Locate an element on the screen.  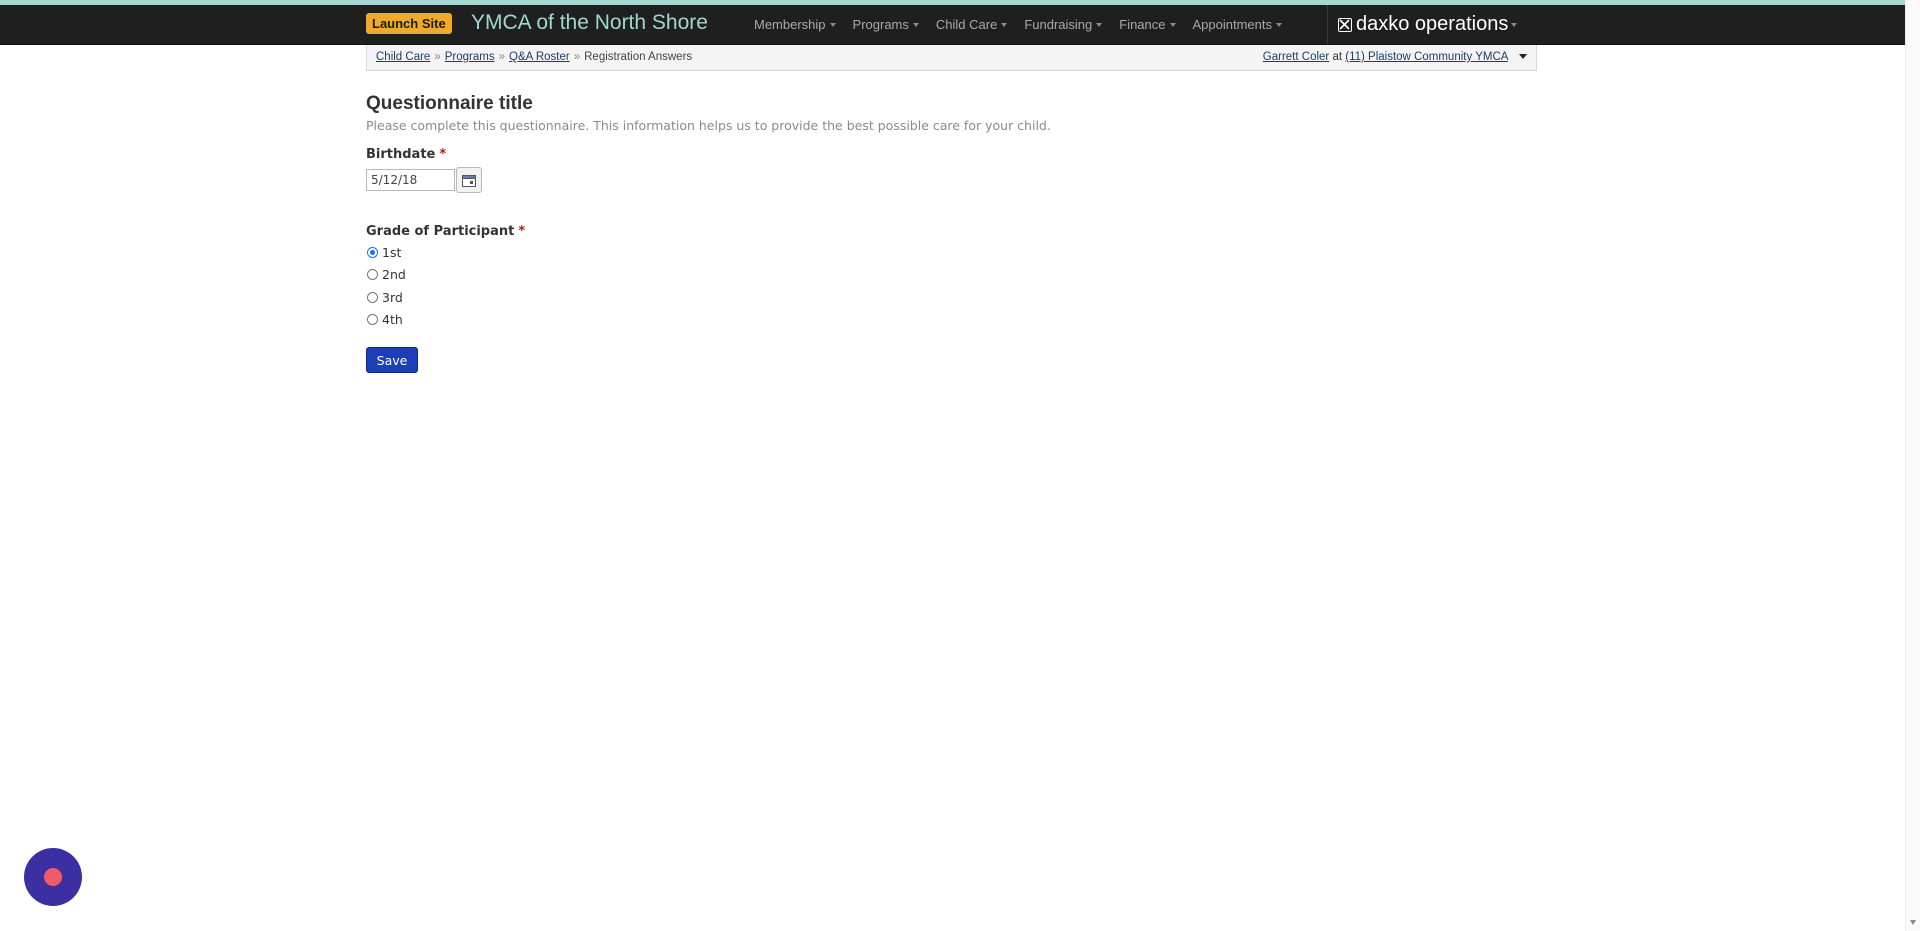
birthdate-field: Birthdate * is located at coordinates (951, 170).